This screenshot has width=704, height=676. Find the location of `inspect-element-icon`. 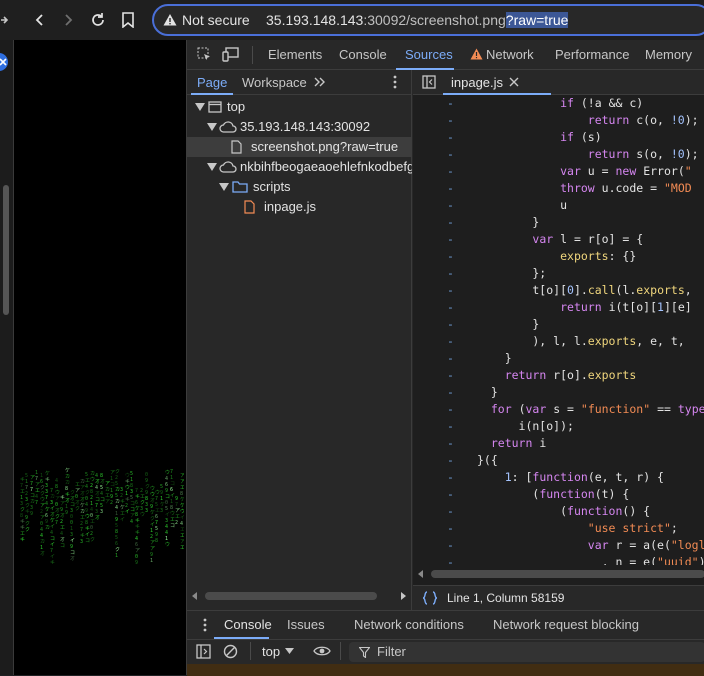

inspect-element-icon is located at coordinates (204, 54).